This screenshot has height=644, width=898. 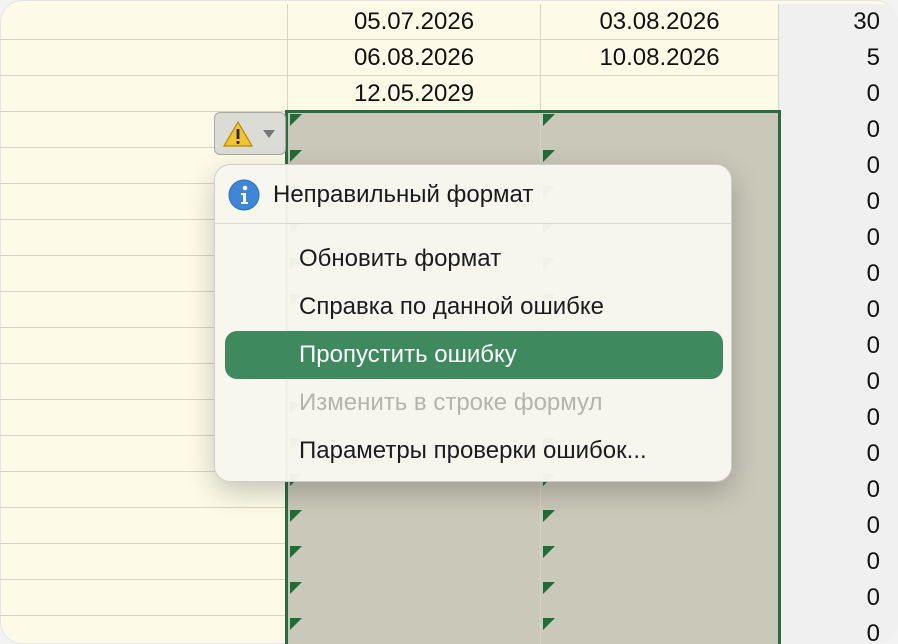 What do you see at coordinates (474, 307) in the screenshot?
I see `menu-item: Справка по данной ошибке` at bounding box center [474, 307].